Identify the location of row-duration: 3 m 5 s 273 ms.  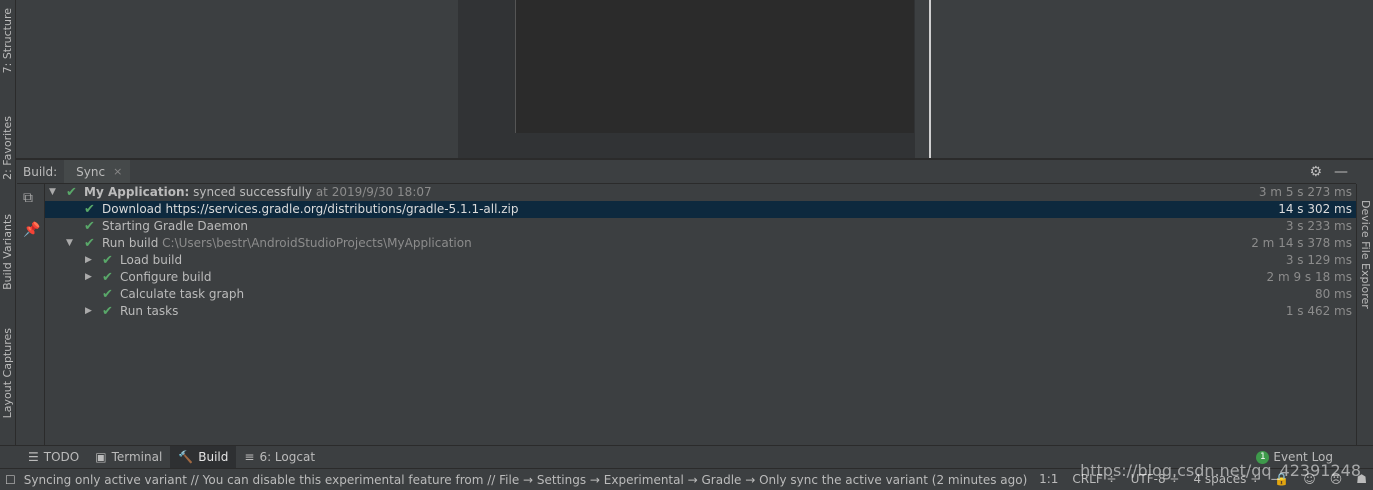
(1305, 192).